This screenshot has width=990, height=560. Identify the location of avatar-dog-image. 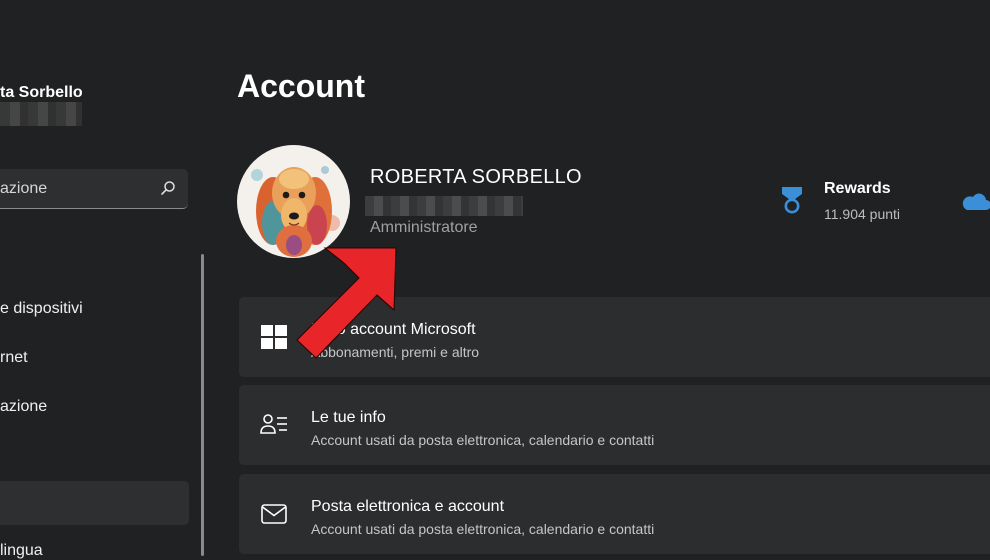
(293, 201).